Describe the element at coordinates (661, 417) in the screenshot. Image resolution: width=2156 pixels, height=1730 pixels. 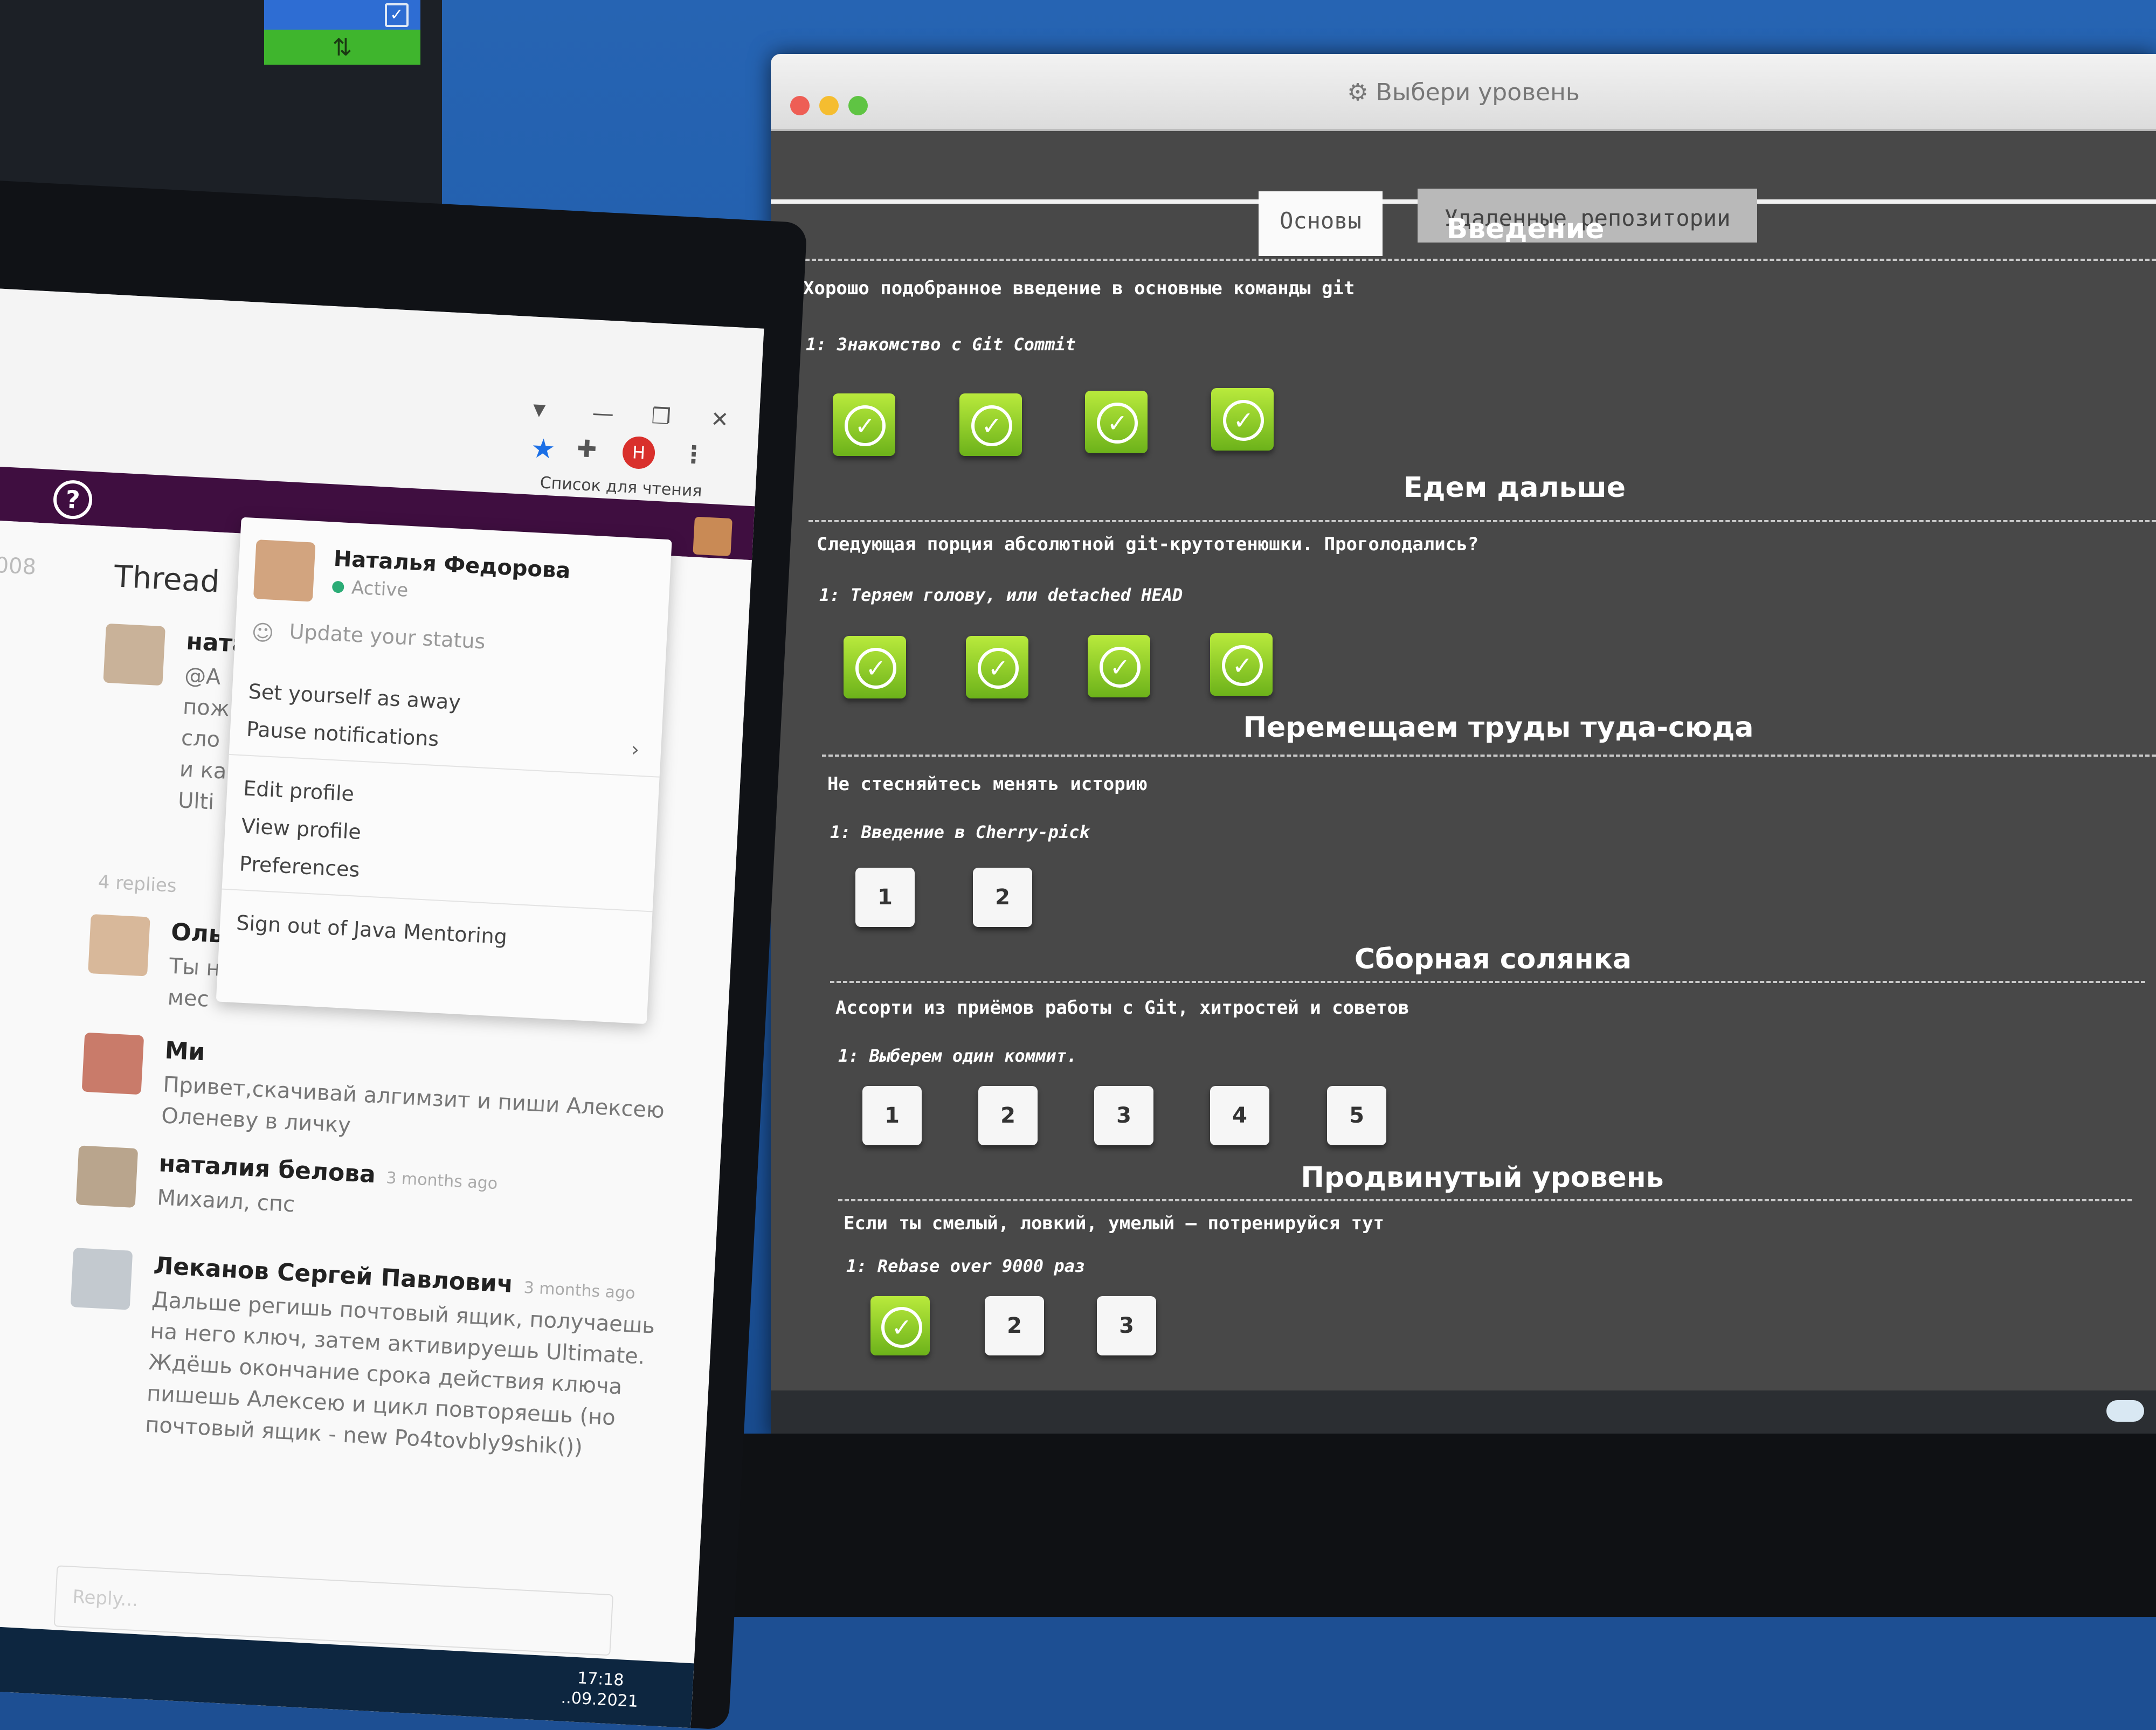
I see `maximize-button: ❐` at that location.